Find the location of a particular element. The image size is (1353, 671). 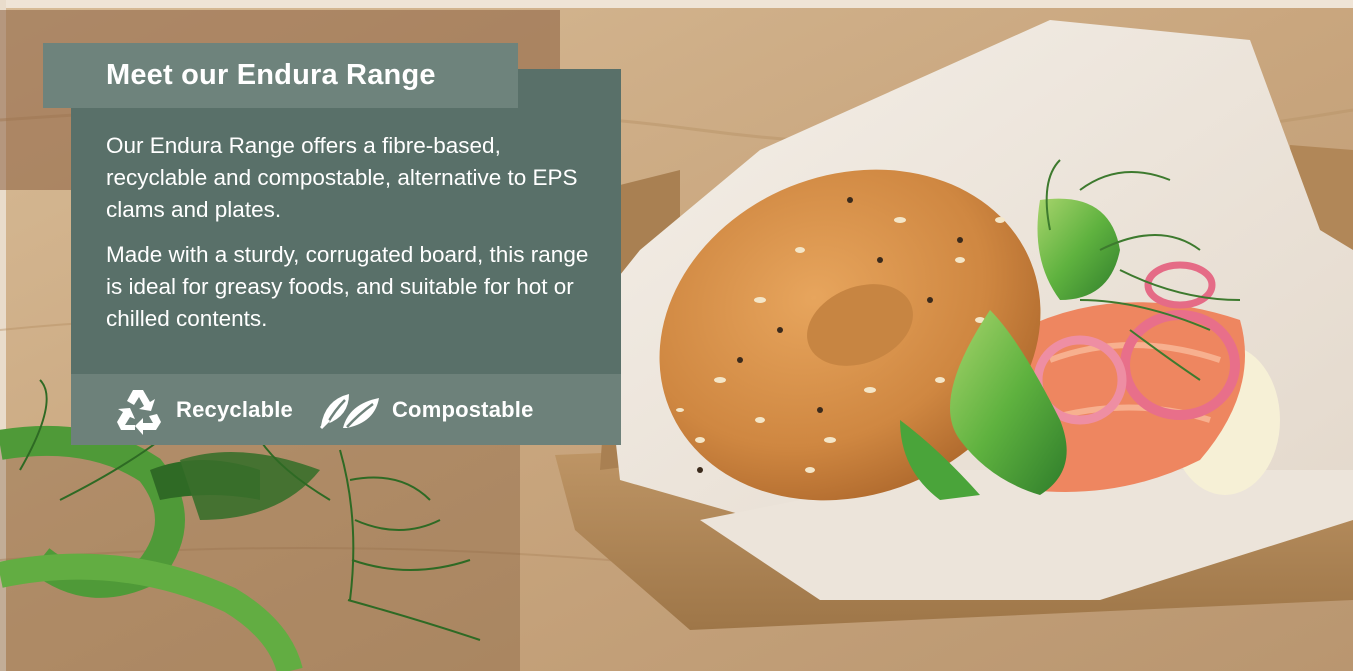

recycle-icon is located at coordinates (139, 412).